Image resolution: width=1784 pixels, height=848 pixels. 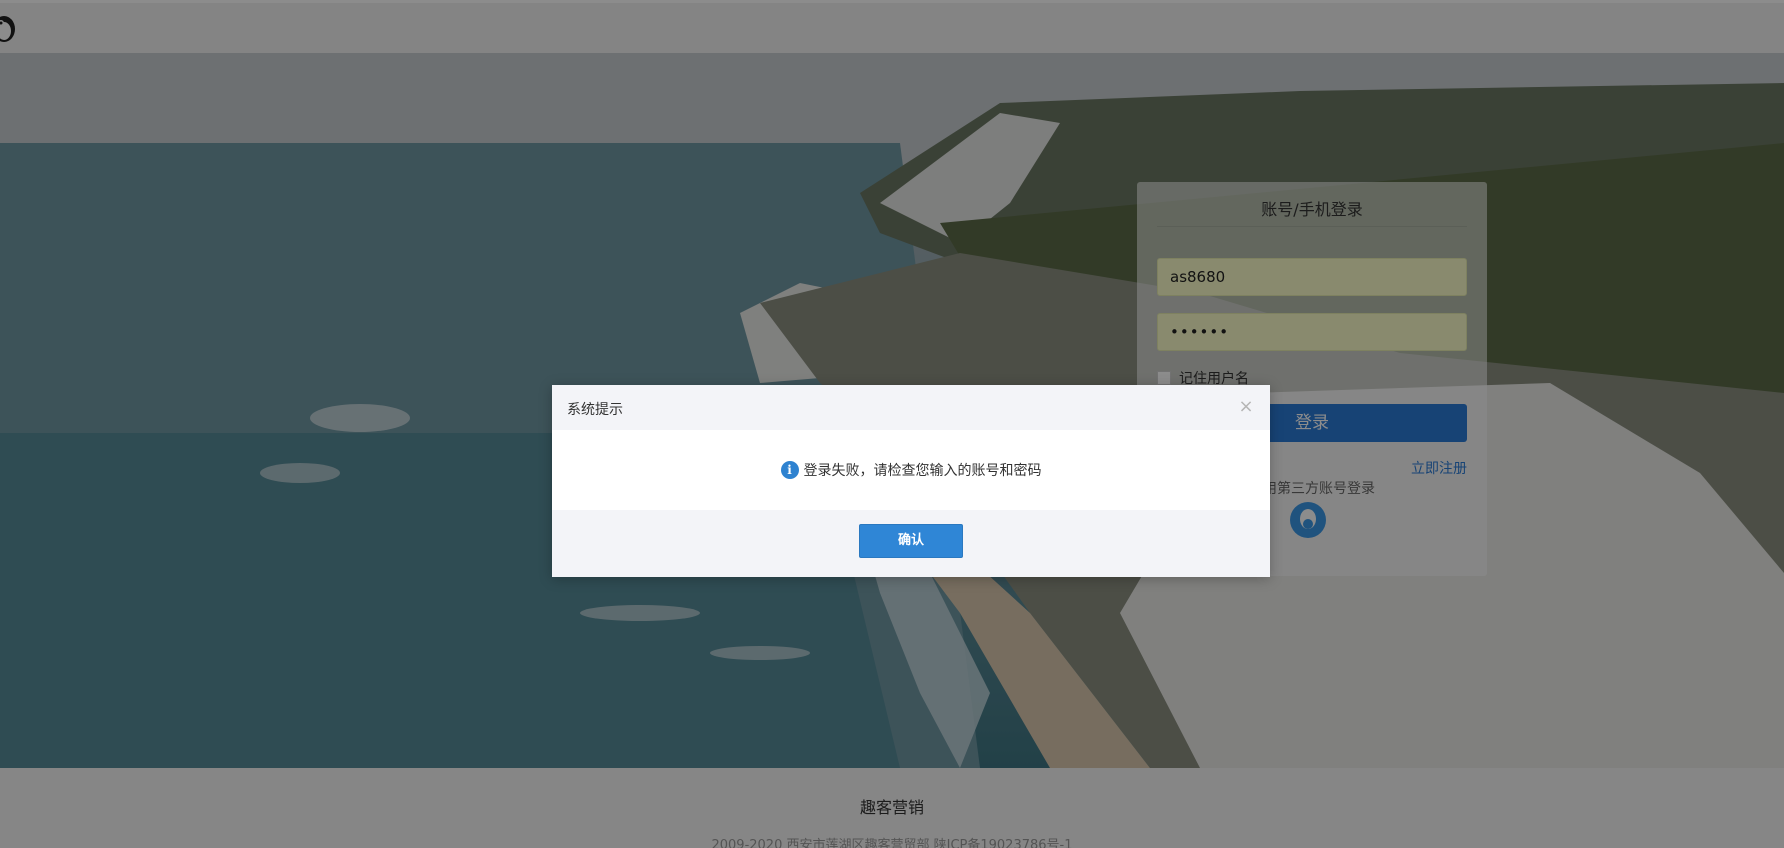 I want to click on dialog-message: 登录失败，请检查您输入的账号和密码, so click(x=922, y=471).